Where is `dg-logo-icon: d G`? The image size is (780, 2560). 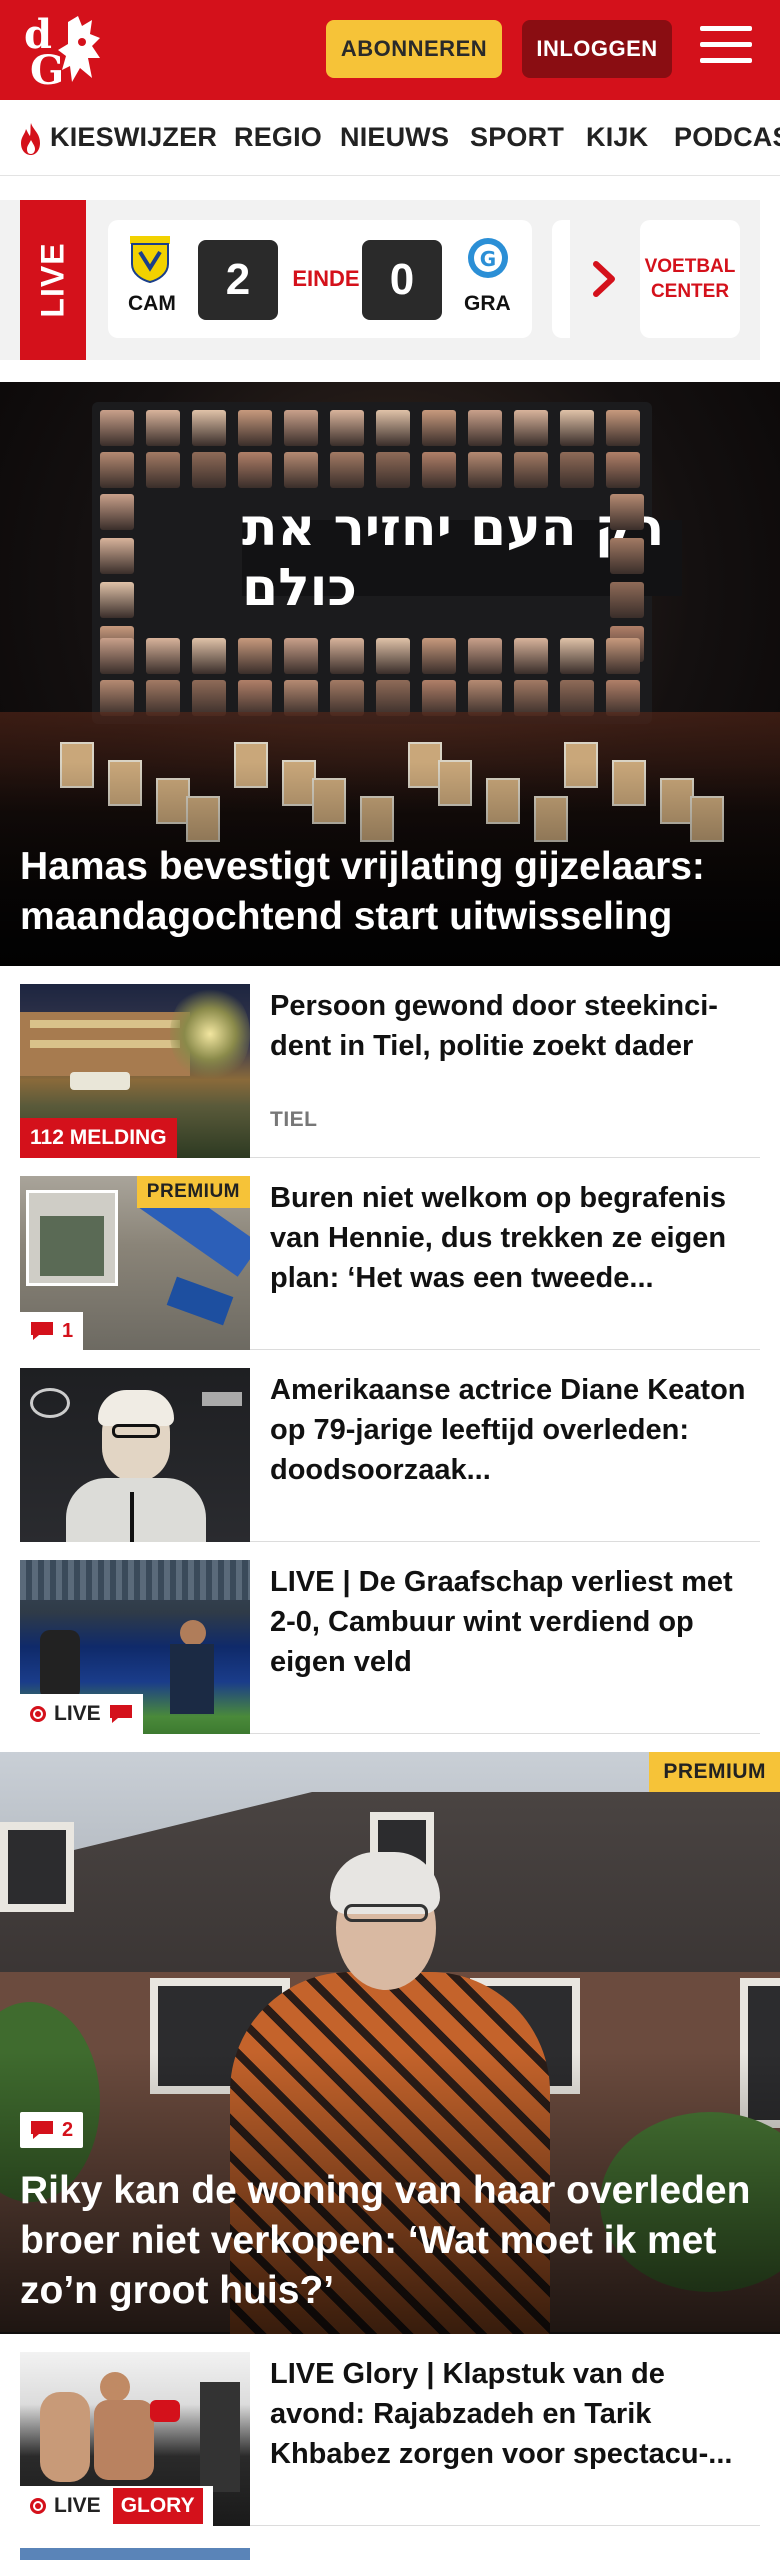 dg-logo-icon: d G is located at coordinates (62, 52).